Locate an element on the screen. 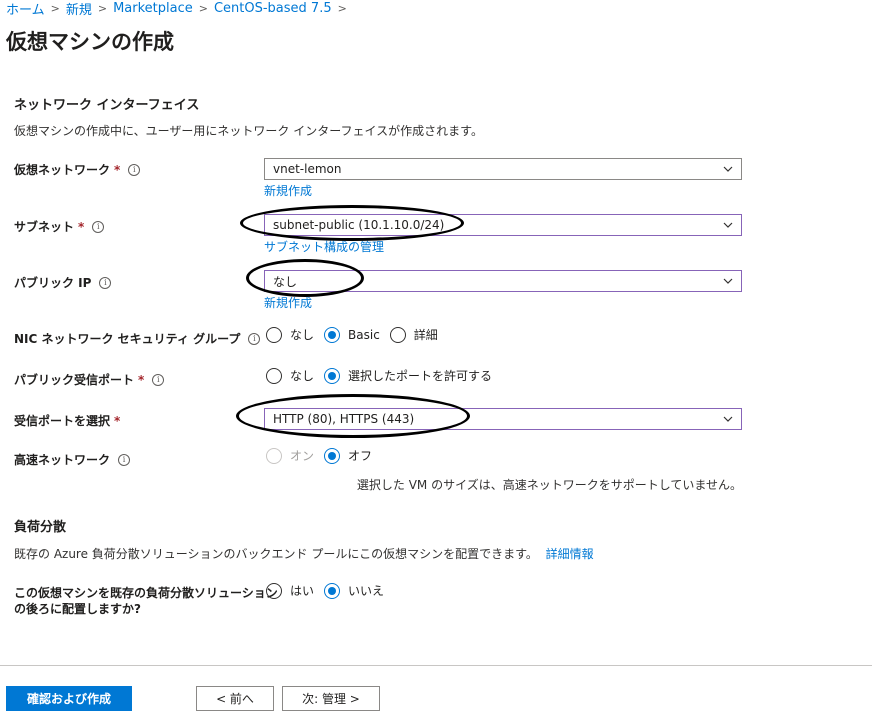 The height and width of the screenshot is (726, 872). nic-nsg-label: NIC ネットワーク セキュリティ グループ i is located at coordinates (137, 338).